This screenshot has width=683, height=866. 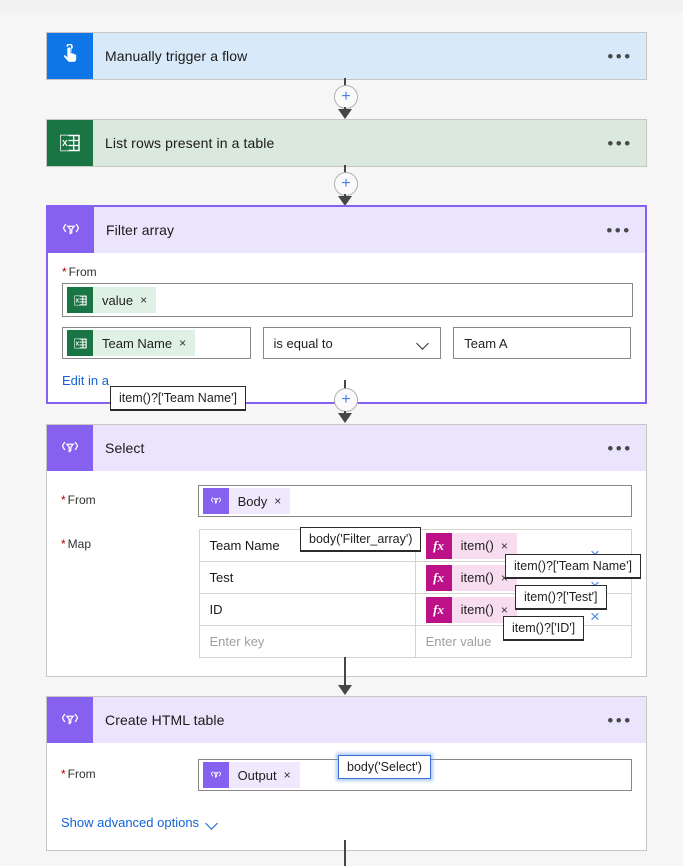 What do you see at coordinates (70, 56) in the screenshot?
I see `touch-trigger-icon` at bounding box center [70, 56].